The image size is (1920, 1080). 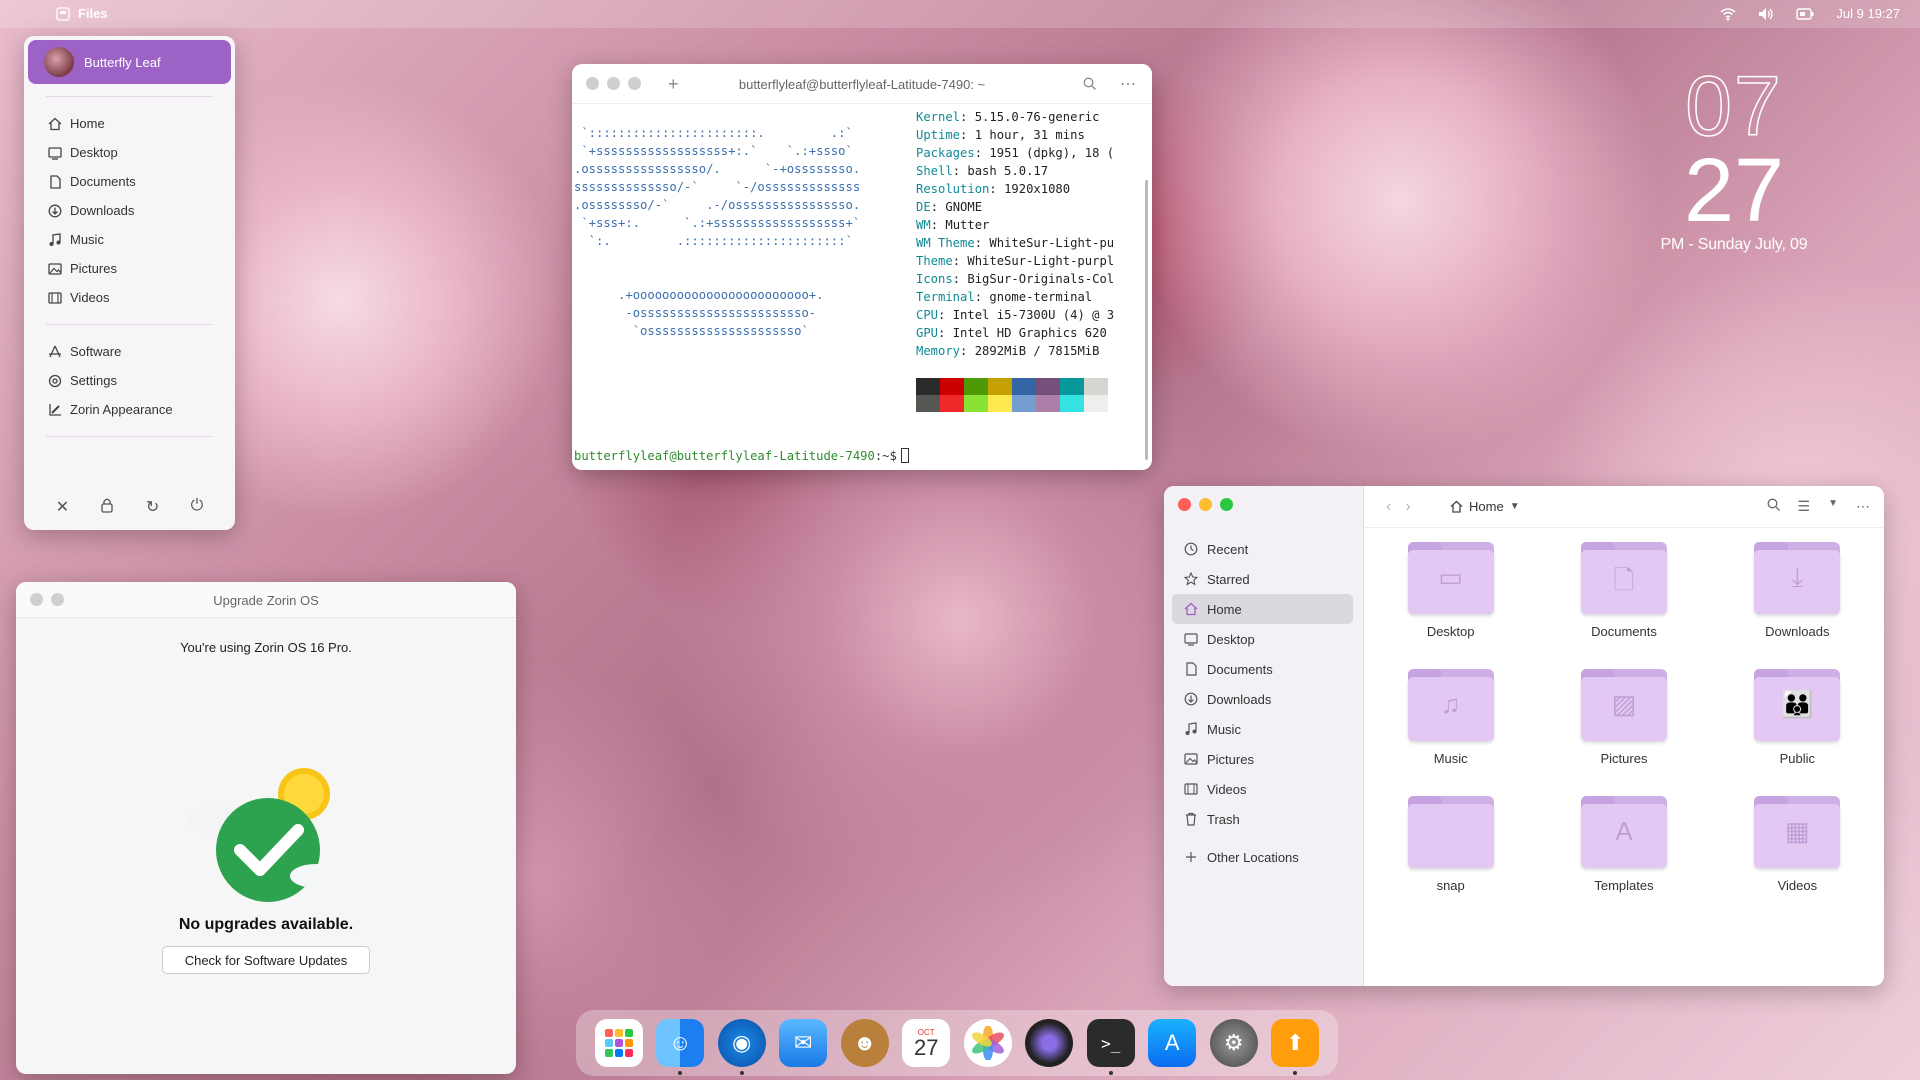 I want to click on menu-item-pictures: Pictures, so click(x=129, y=268).